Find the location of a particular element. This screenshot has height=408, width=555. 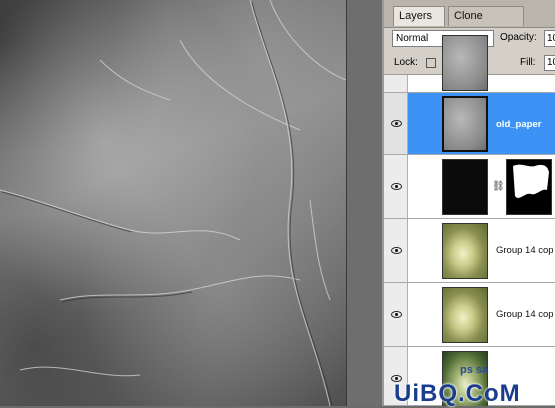

blend-mode-value: Normal is located at coordinates (412, 38).